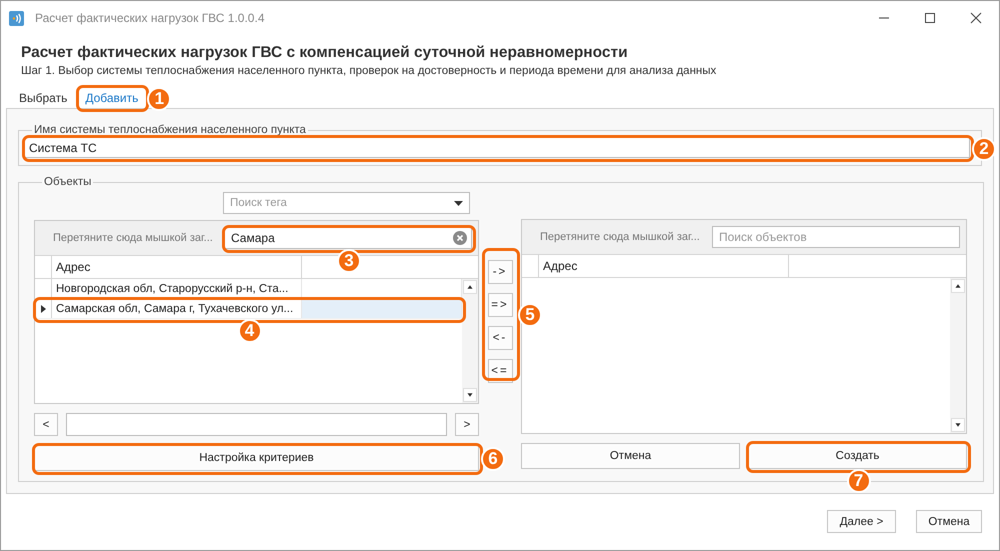 Image resolution: width=1000 pixels, height=551 pixels. Describe the element at coordinates (159, 98) in the screenshot. I see `step-number-badge: 1` at that location.